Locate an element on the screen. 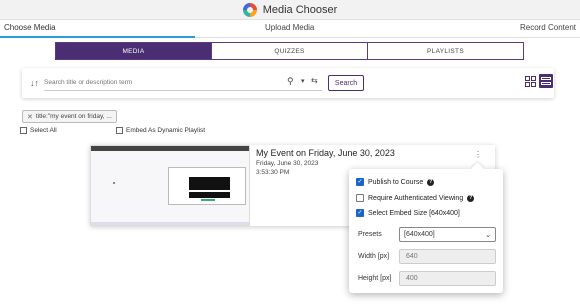 This screenshot has width=580, height=307. media-date: Friday, June 30, 2023 is located at coordinates (287, 163).